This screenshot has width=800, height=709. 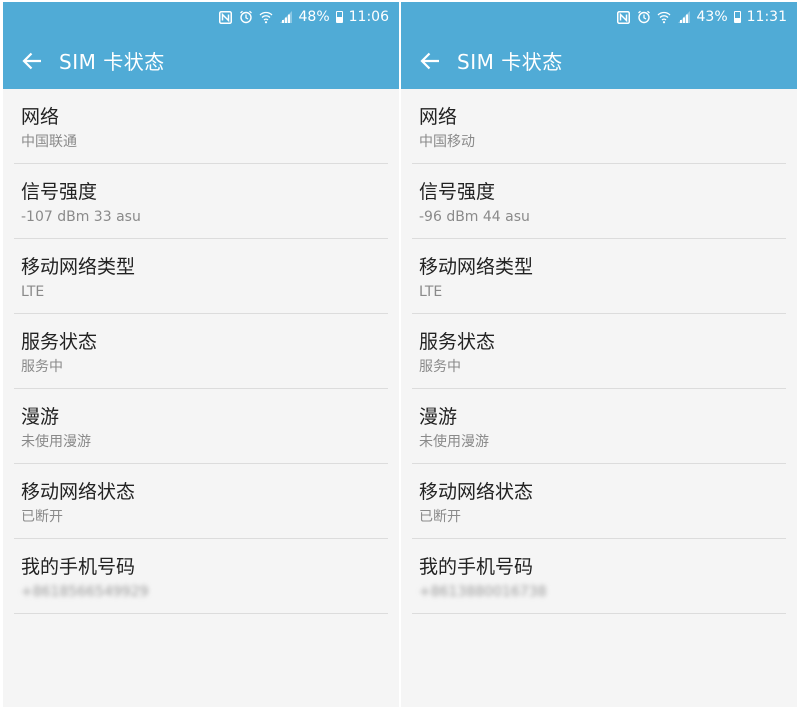 I want to click on status-bar: 43% 11:31, so click(x=599, y=17).